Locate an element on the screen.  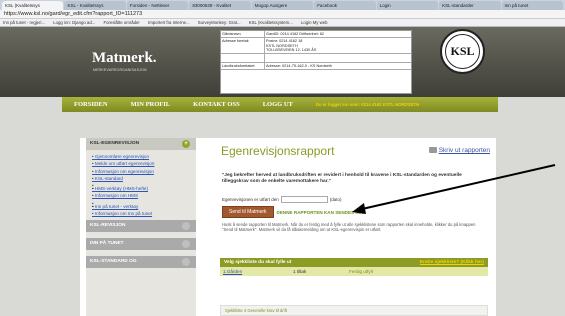
sidebar-link: Melde om utført egenrevisjon is located at coordinates (144, 163).